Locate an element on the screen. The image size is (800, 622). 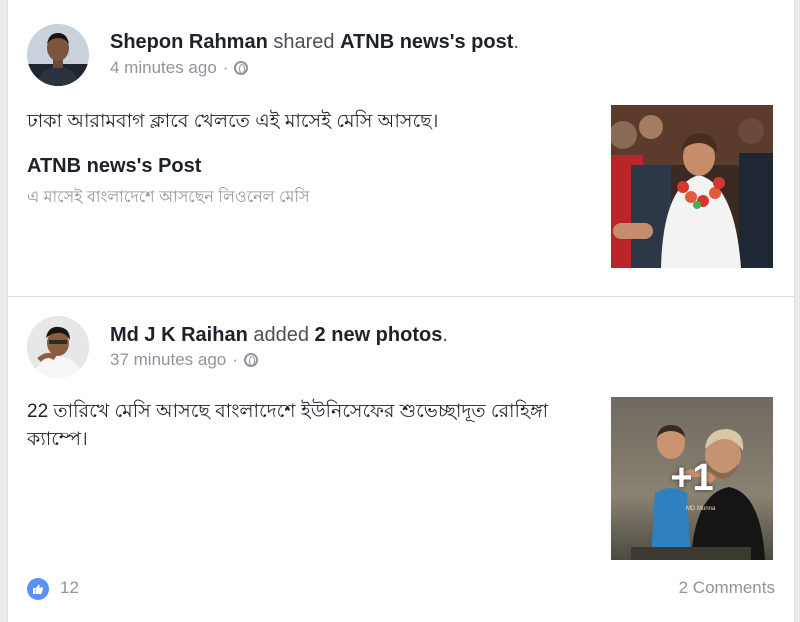
photos-link: 2 new photos is located at coordinates (379, 335).